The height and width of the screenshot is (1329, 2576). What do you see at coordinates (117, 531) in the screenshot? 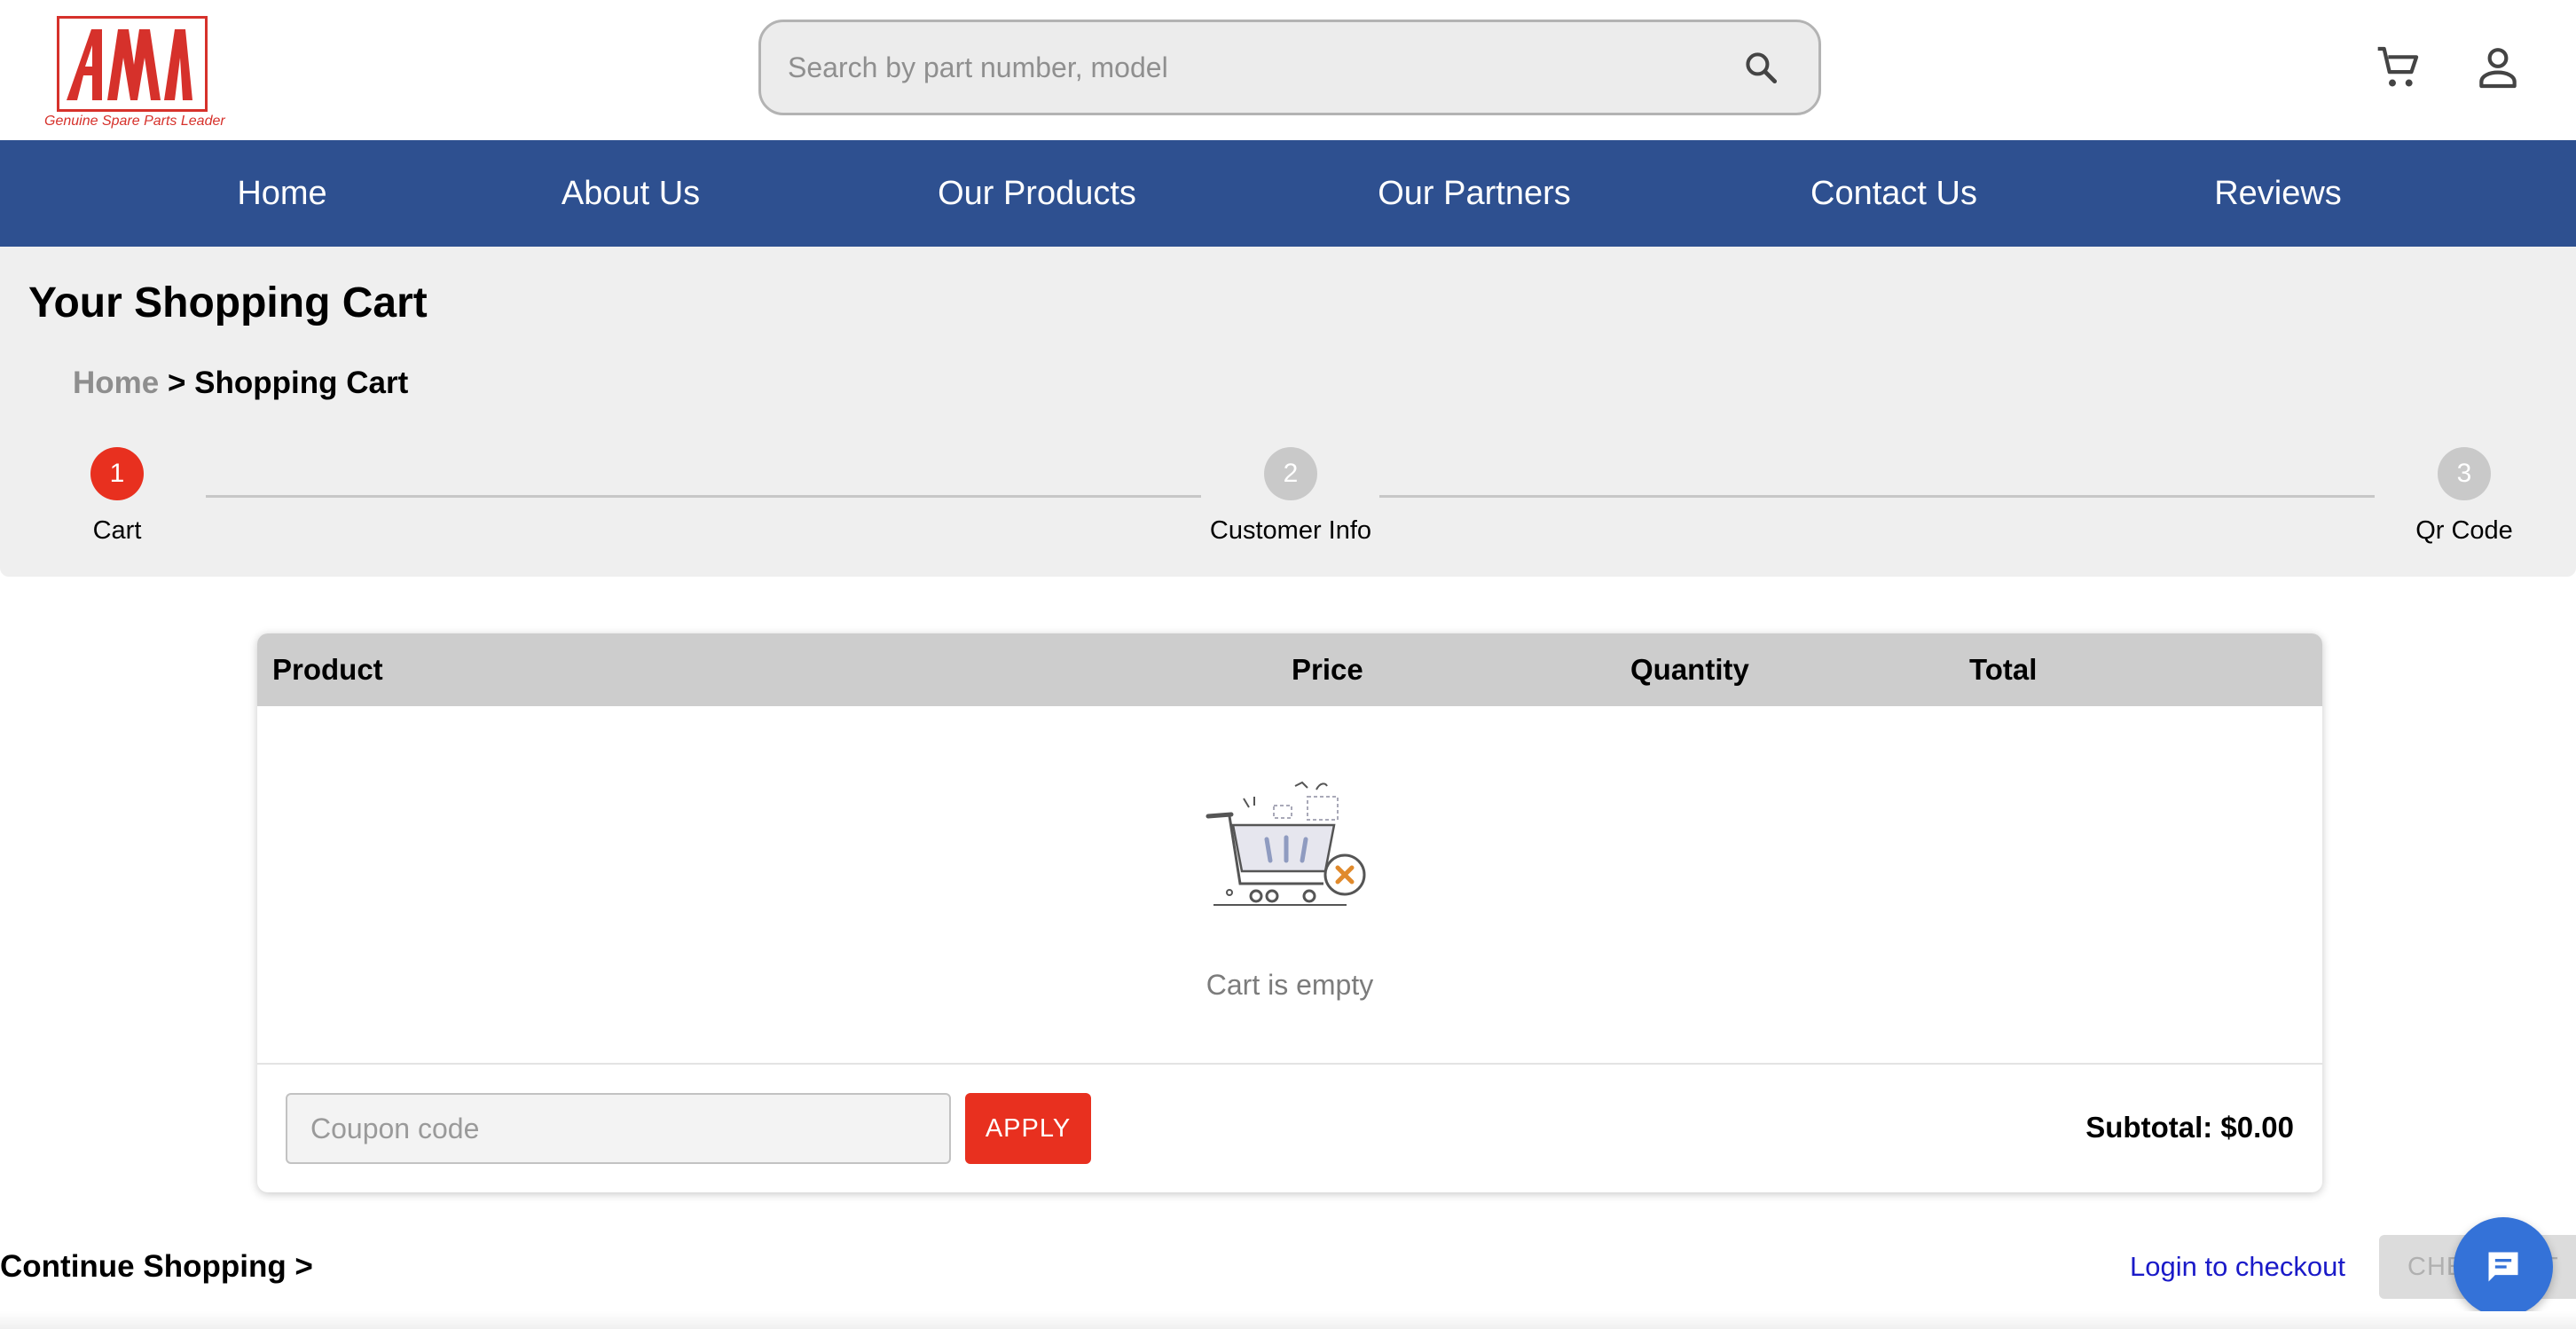
I see `step-1-label: Cart` at bounding box center [117, 531].